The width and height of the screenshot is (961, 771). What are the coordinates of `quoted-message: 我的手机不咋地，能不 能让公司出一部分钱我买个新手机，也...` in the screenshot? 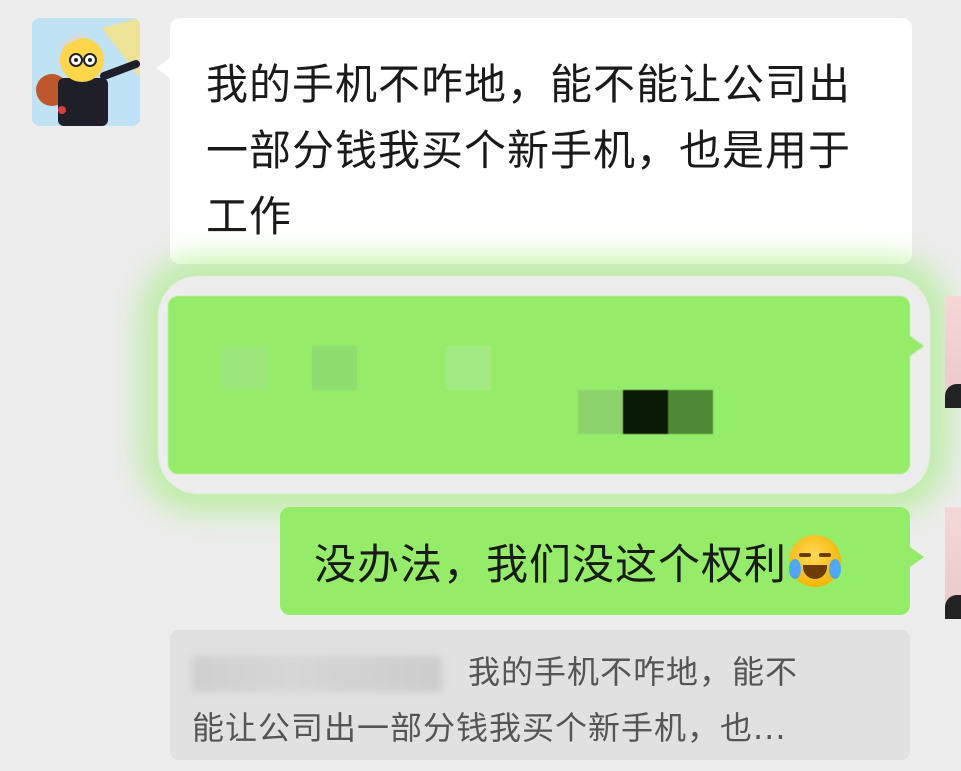 It's located at (540, 695).